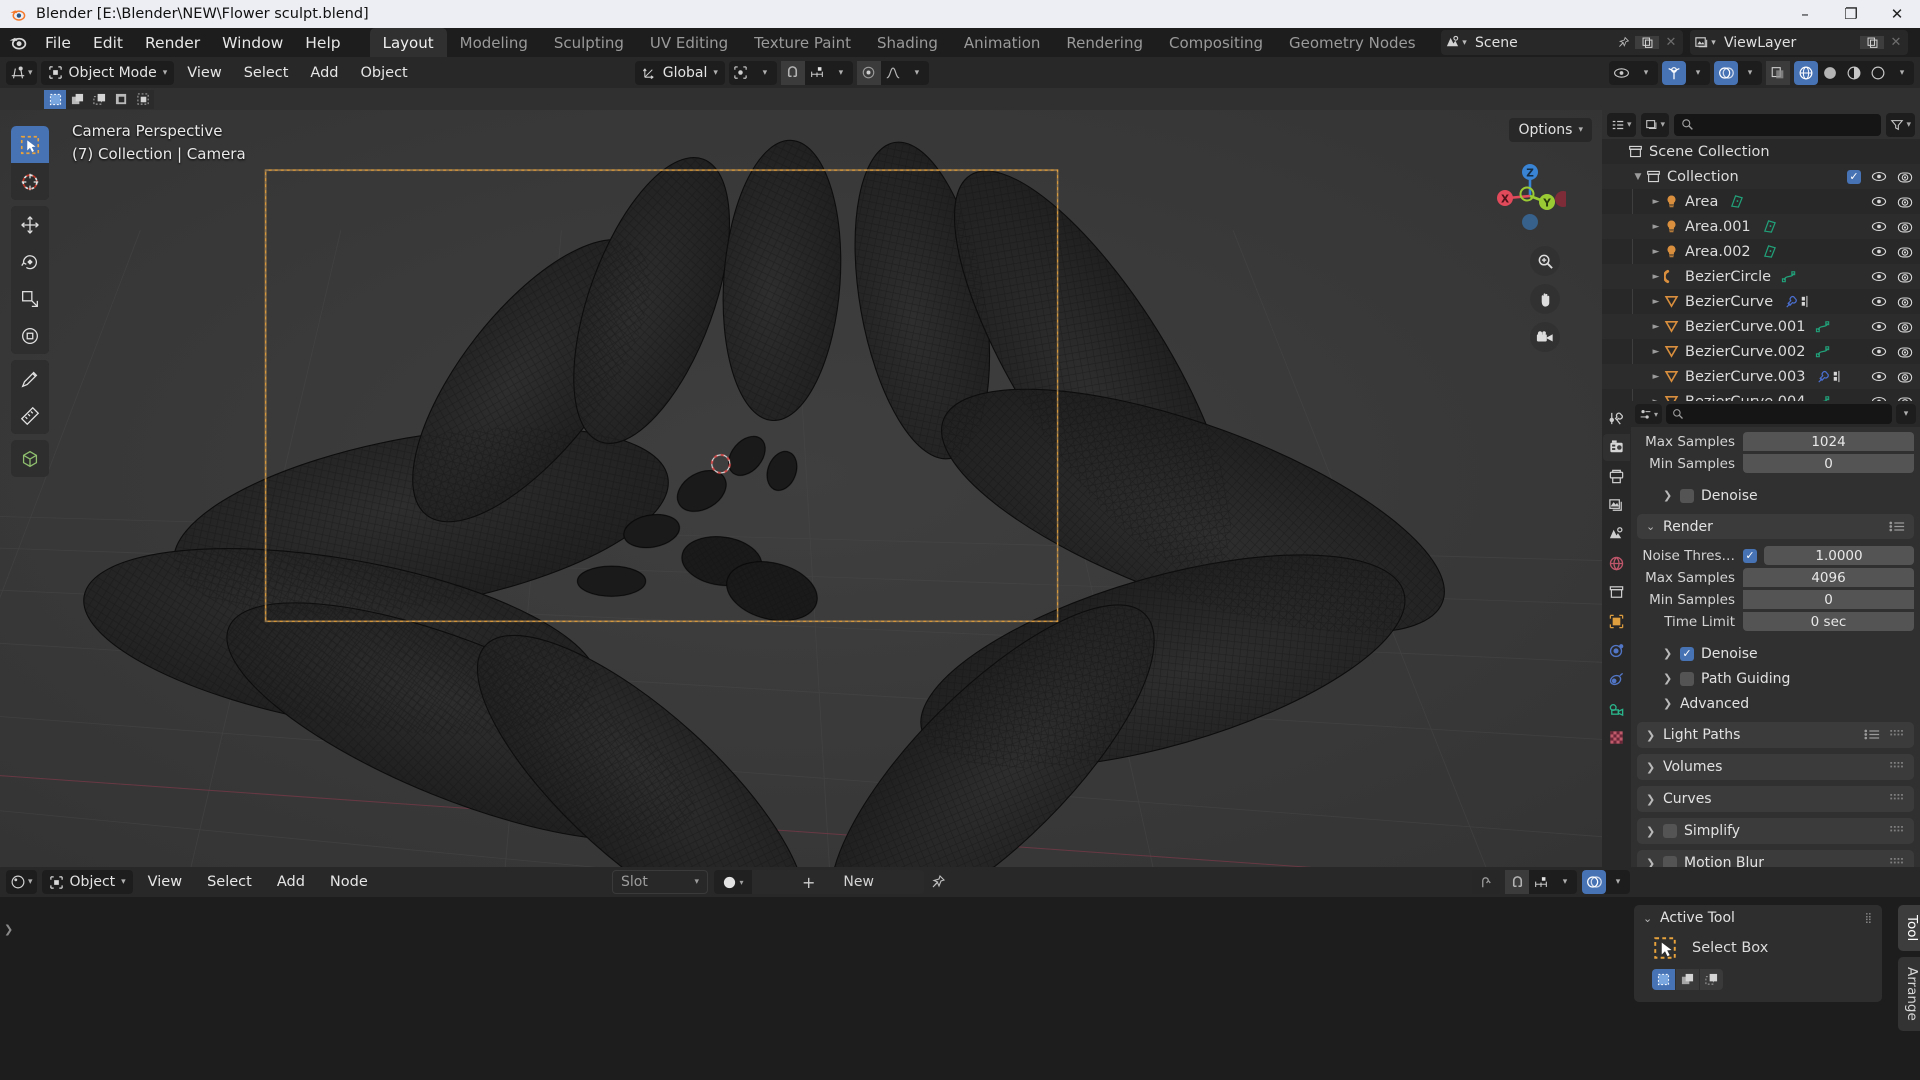 The width and height of the screenshot is (1920, 1080). Describe the element at coordinates (1761, 351) in the screenshot. I see `outliner-row: ► BezierCurve.002` at that location.